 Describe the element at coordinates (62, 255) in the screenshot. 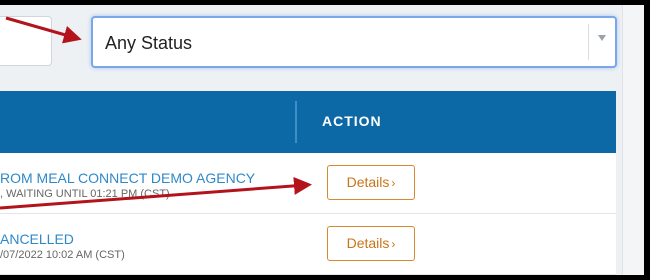

I see `row-subtitle: /07/2022 10:02 AM (CST)` at that location.